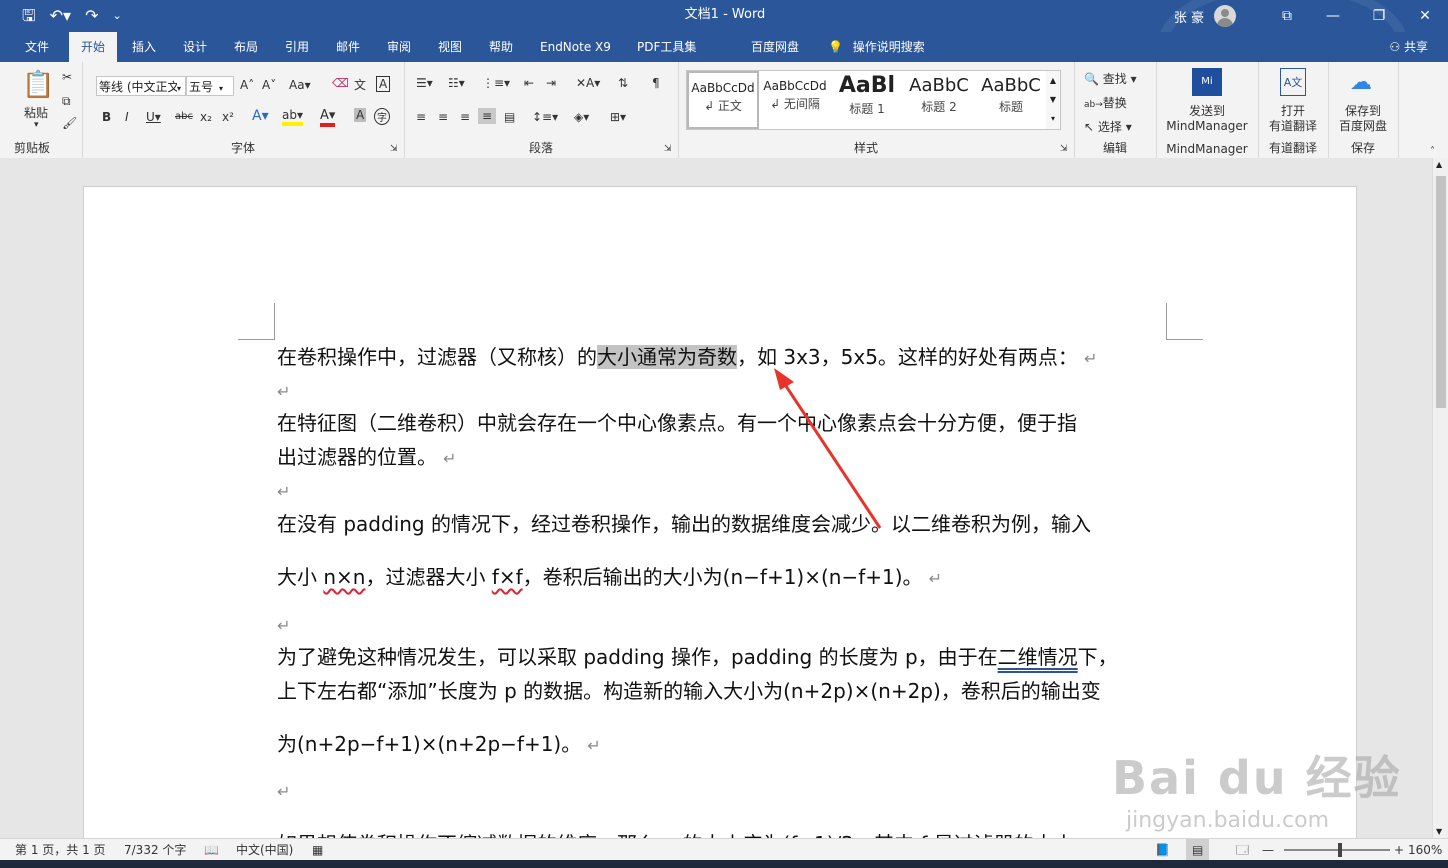  What do you see at coordinates (1207, 82) in the screenshot?
I see `mindmanager-icon: Mi` at bounding box center [1207, 82].